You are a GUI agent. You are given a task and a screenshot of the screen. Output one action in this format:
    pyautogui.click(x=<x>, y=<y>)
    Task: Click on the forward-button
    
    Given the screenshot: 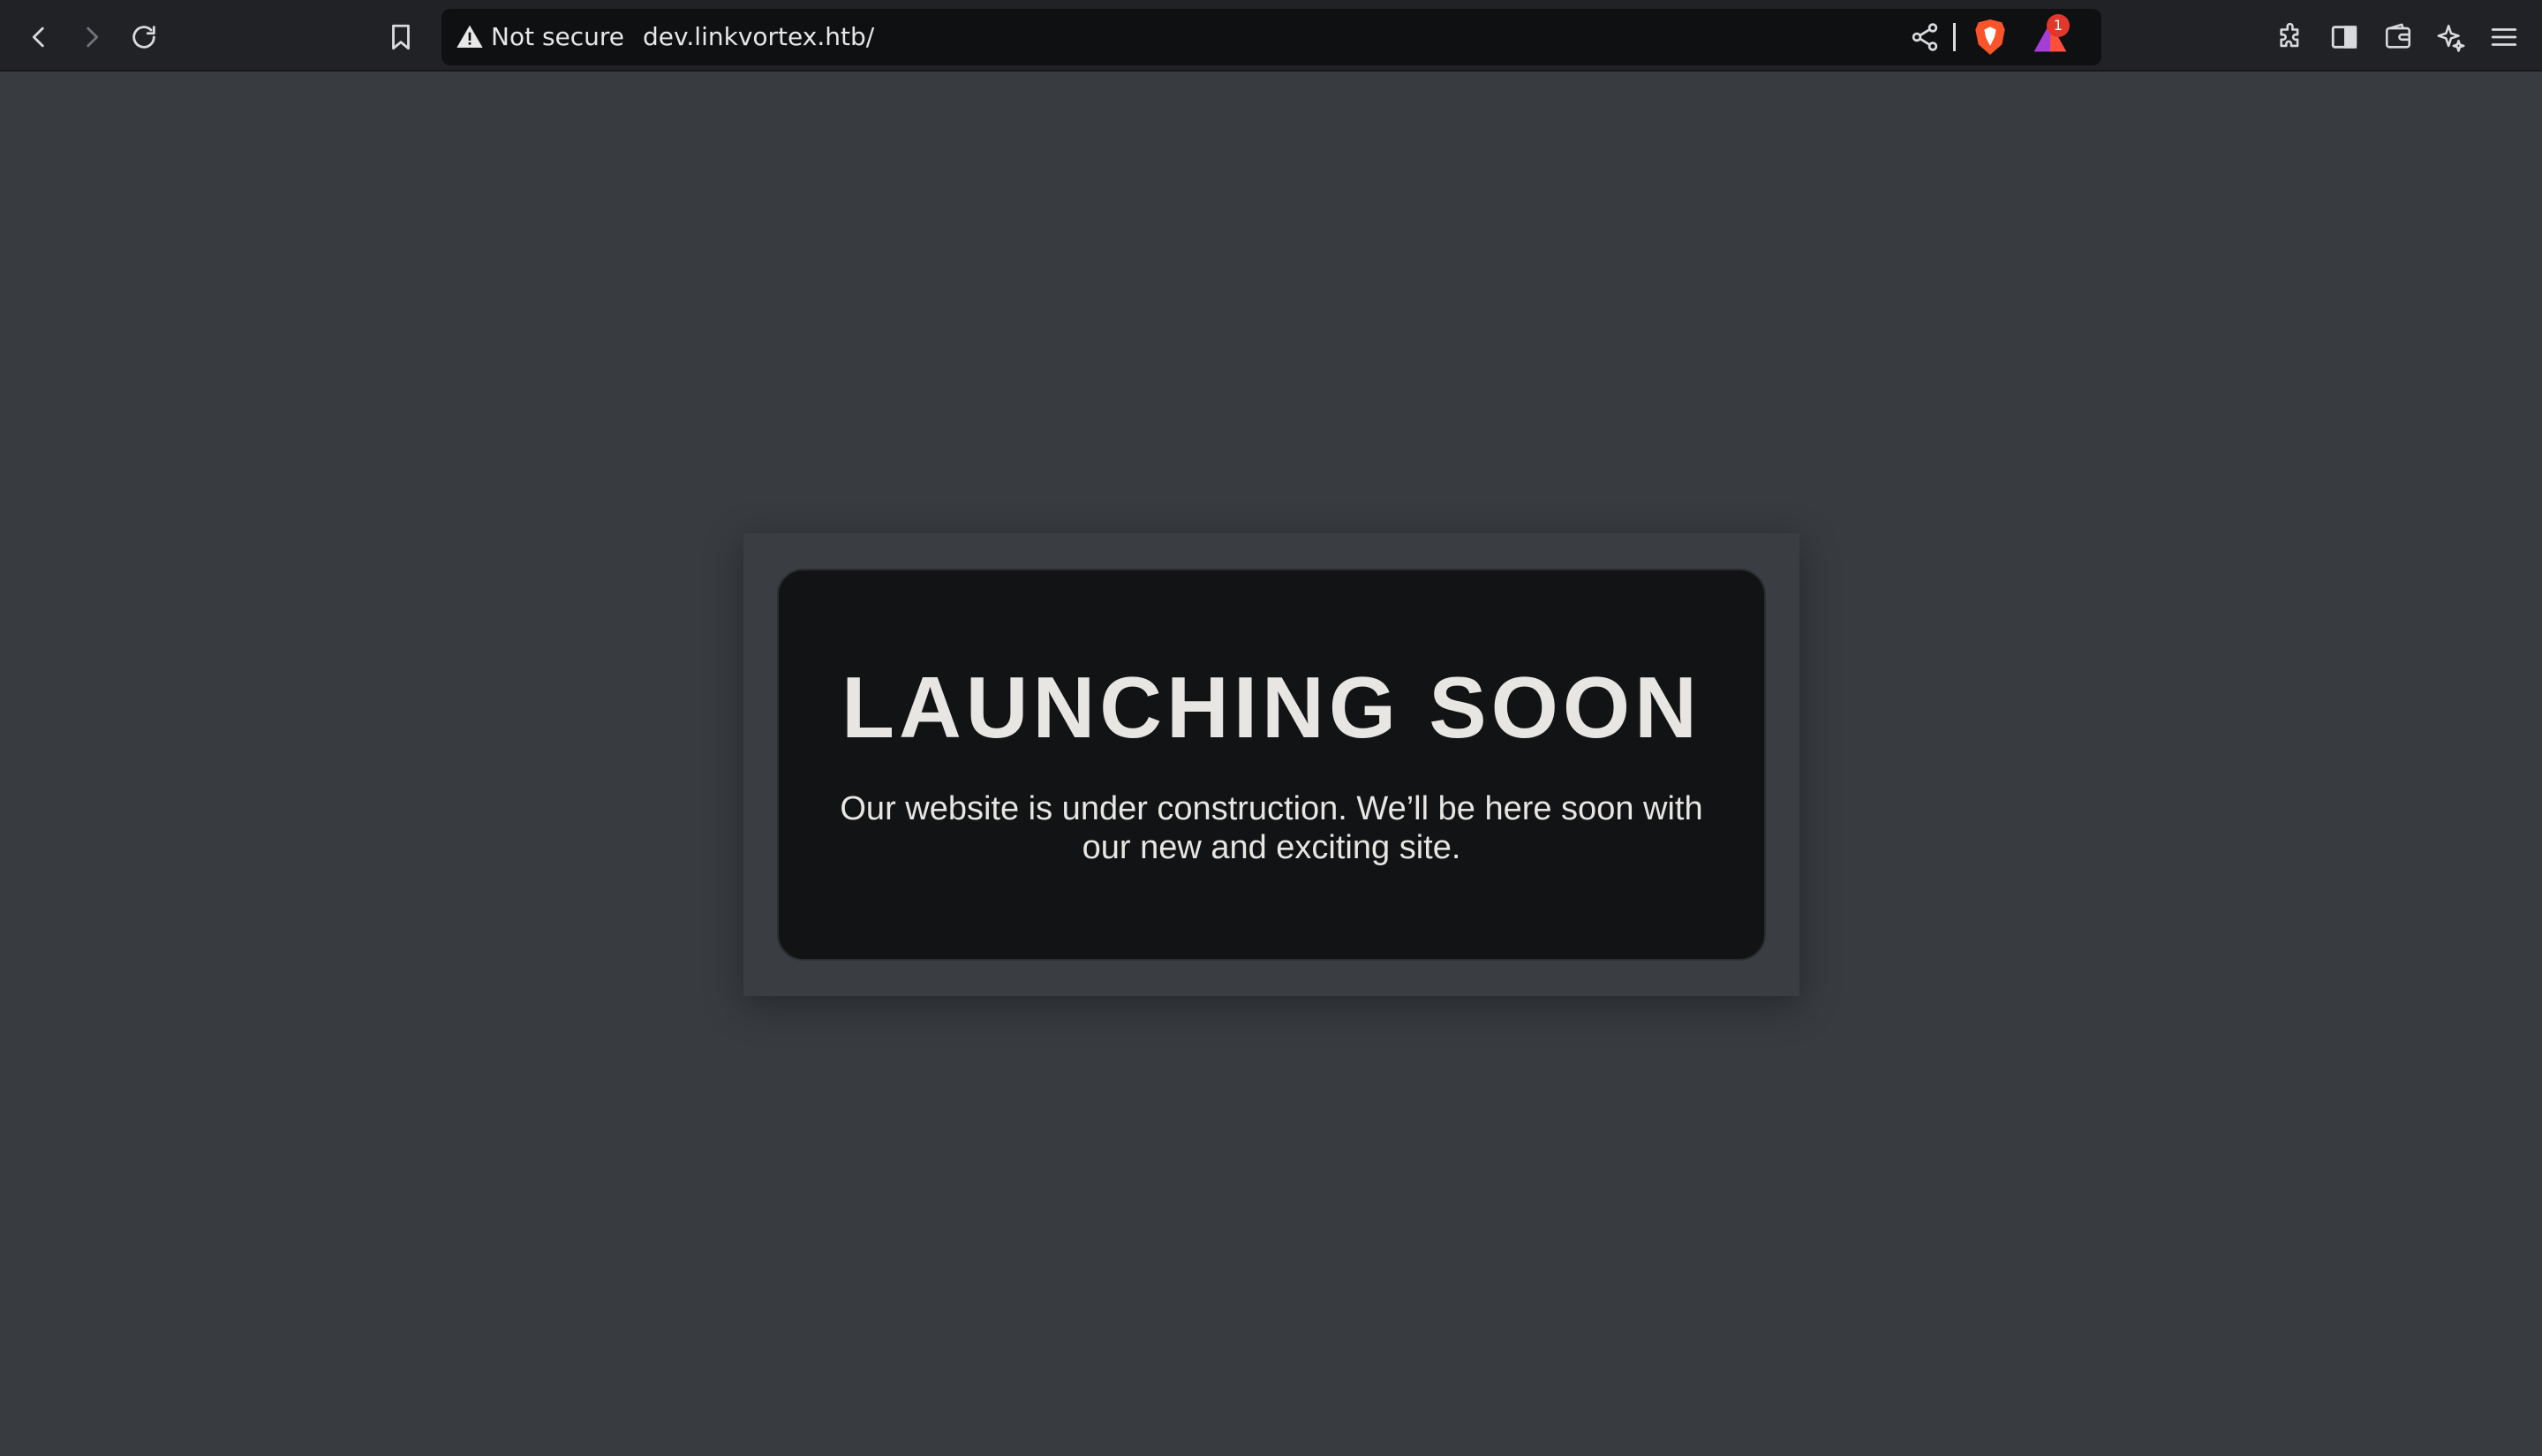 What is the action you would take?
    pyautogui.click(x=92, y=37)
    